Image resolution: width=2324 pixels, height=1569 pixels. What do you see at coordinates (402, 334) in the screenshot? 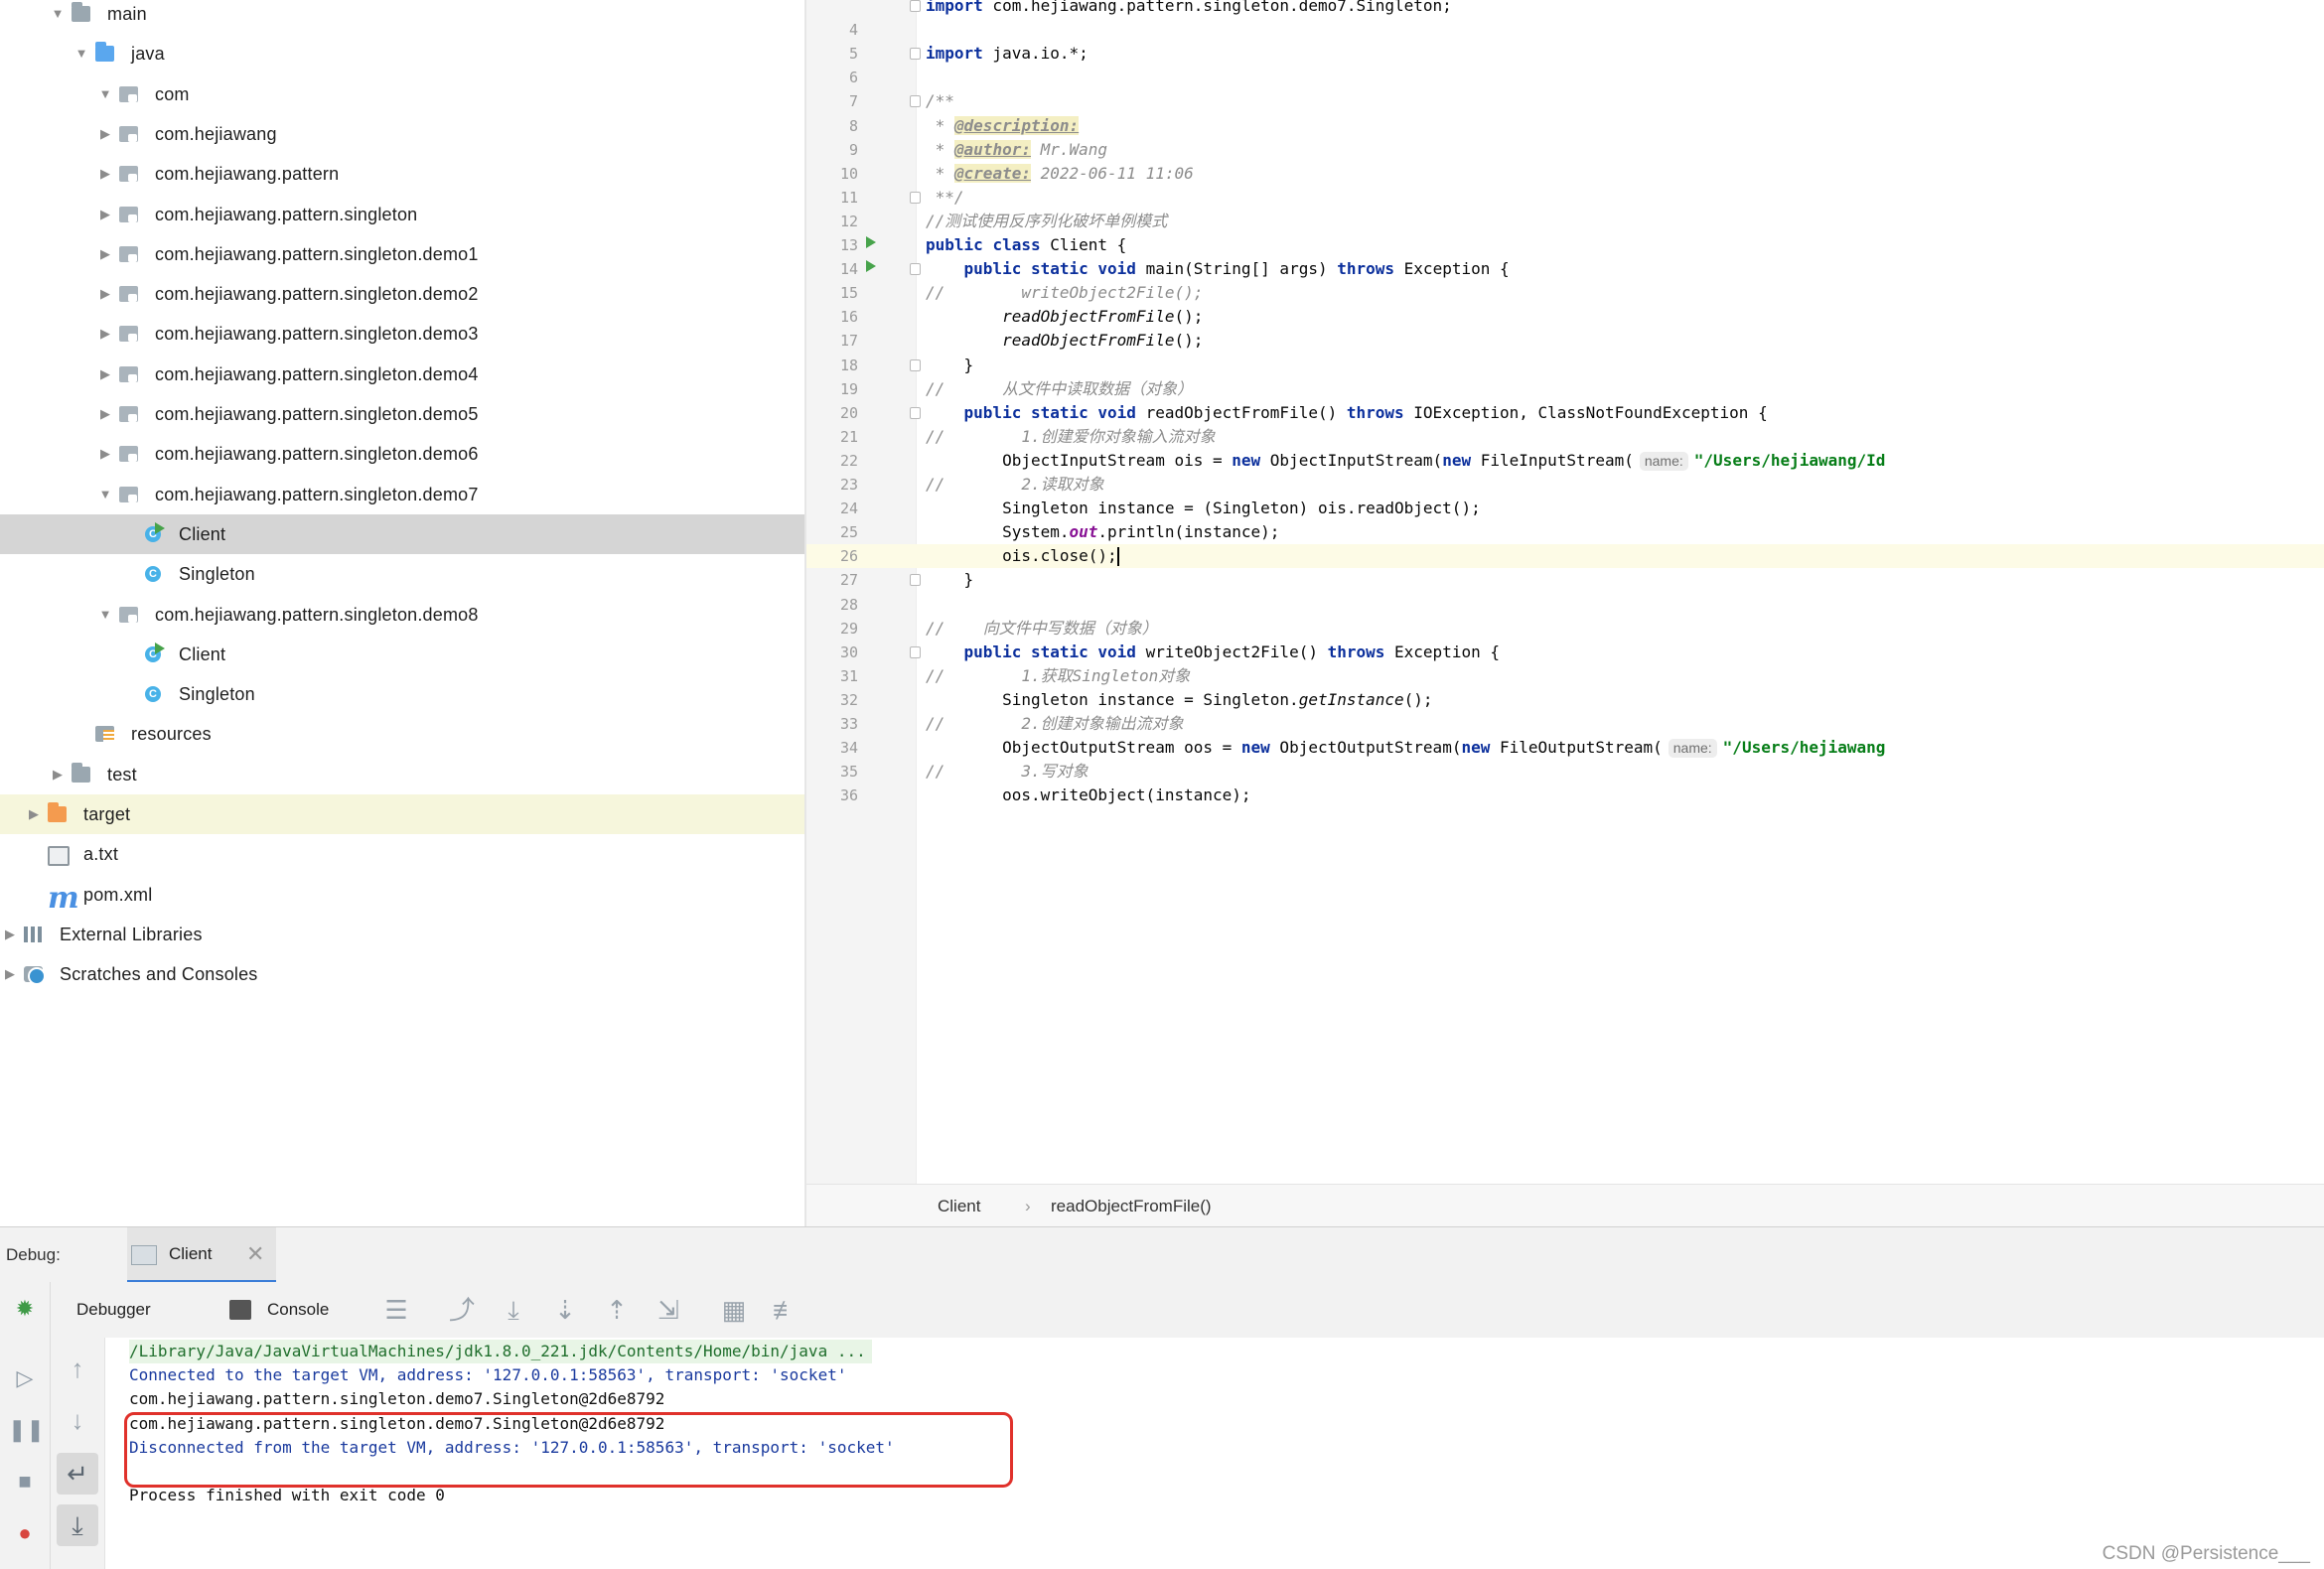
I see `tree-item: ▶ com.hejiawang.pattern.singleton.demo3` at bounding box center [402, 334].